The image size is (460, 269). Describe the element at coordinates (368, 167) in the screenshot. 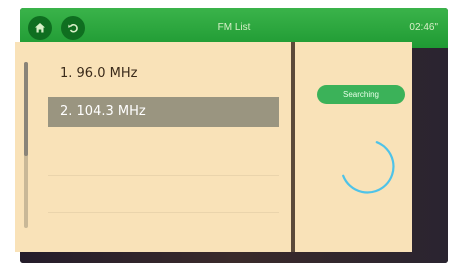

I see `loading-spinner-icon` at that location.